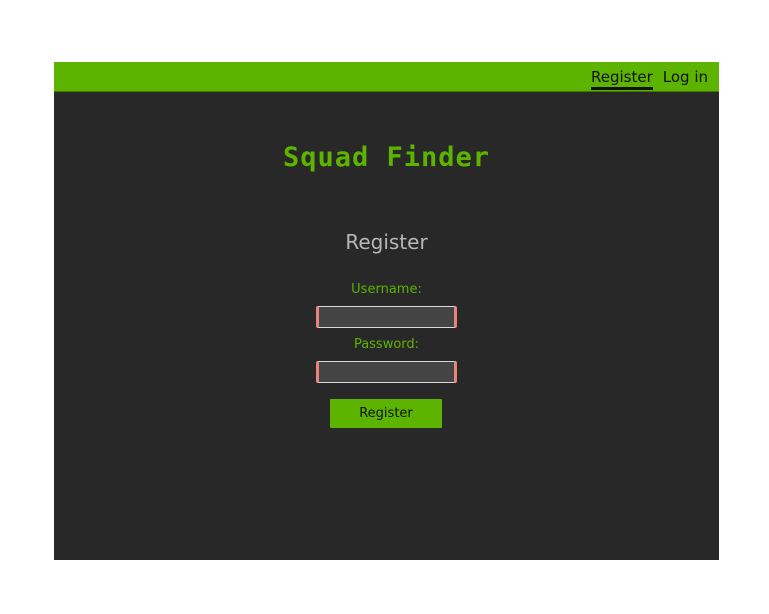 Image resolution: width=769 pixels, height=614 pixels. What do you see at coordinates (386, 344) in the screenshot?
I see `password-label: Password:` at bounding box center [386, 344].